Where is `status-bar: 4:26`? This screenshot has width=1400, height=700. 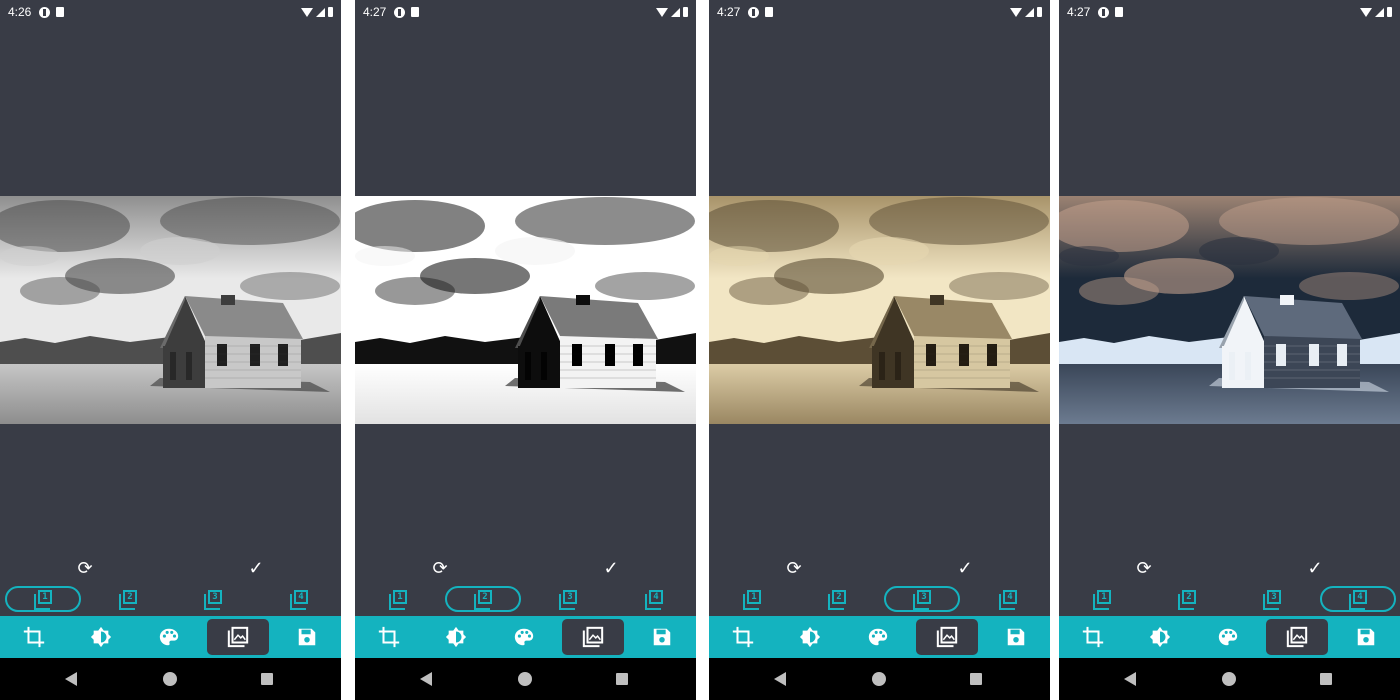 status-bar: 4:26 is located at coordinates (170, 12).